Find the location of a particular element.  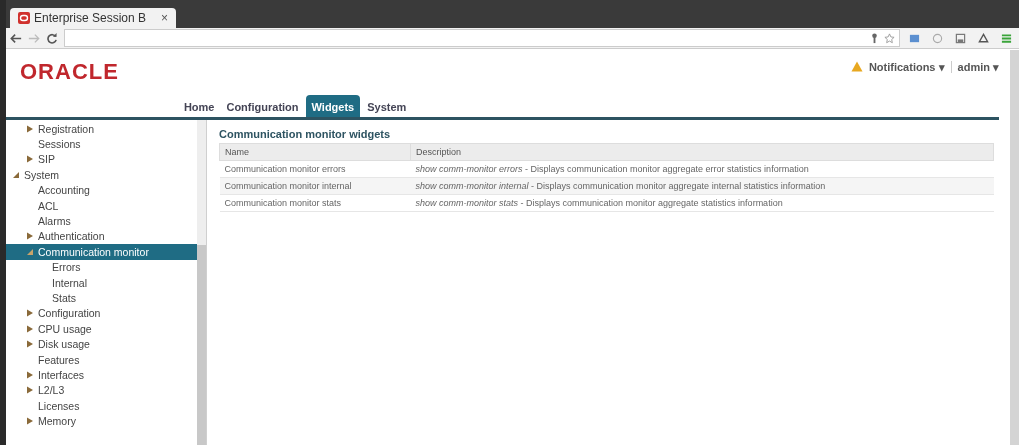

tree-item: Communication monitor is located at coordinates (101, 252).